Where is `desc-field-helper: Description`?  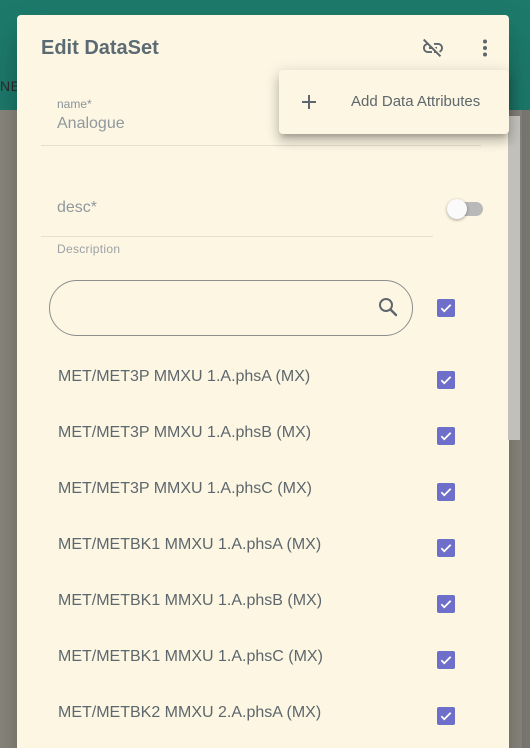 desc-field-helper: Description is located at coordinates (89, 249).